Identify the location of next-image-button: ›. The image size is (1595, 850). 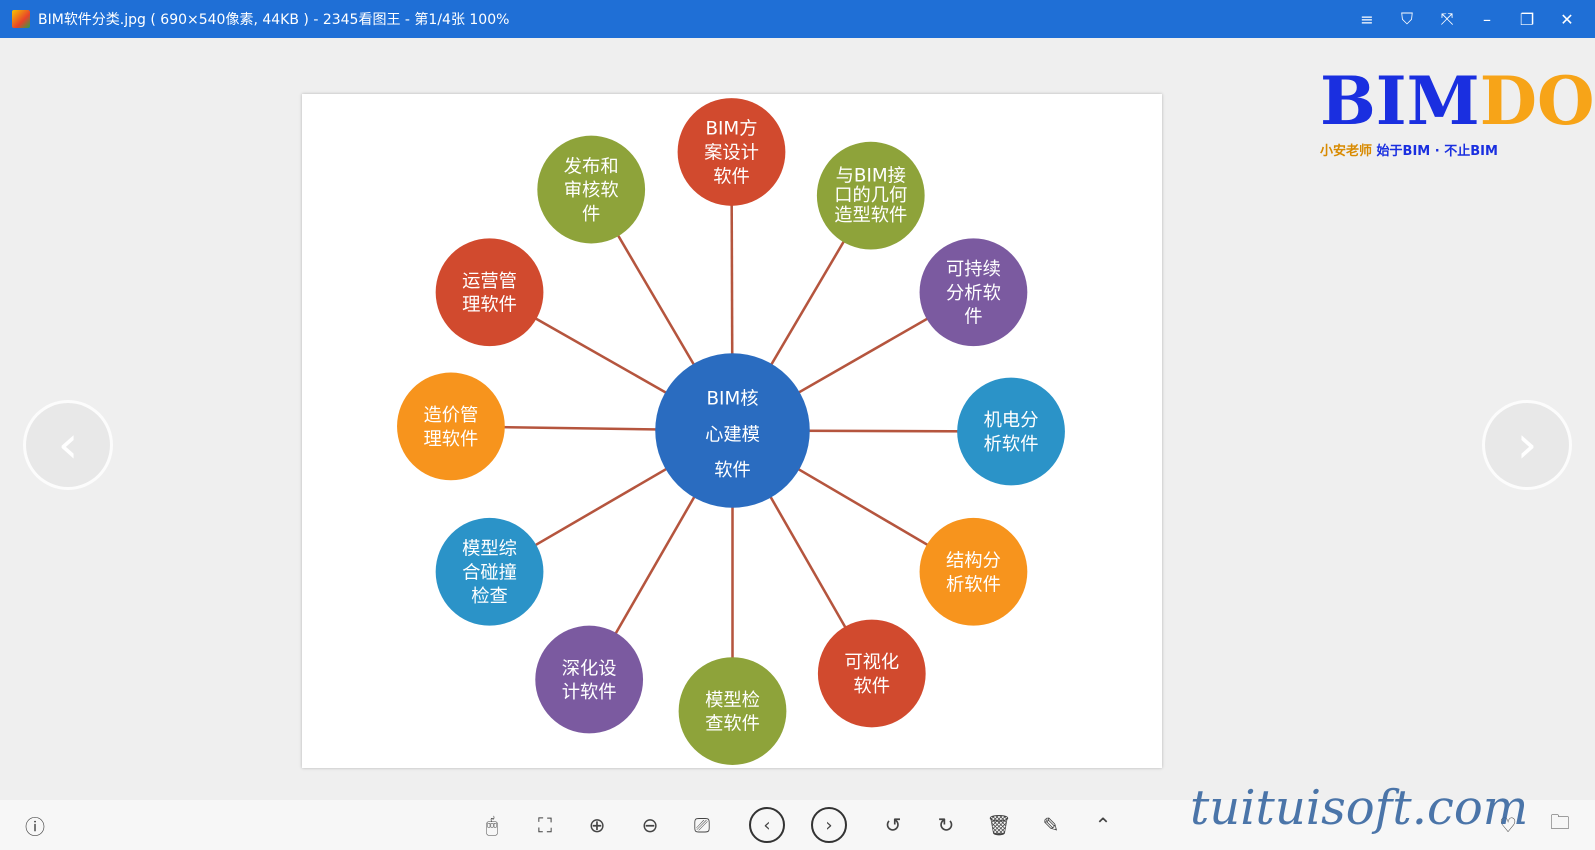
(1527, 445).